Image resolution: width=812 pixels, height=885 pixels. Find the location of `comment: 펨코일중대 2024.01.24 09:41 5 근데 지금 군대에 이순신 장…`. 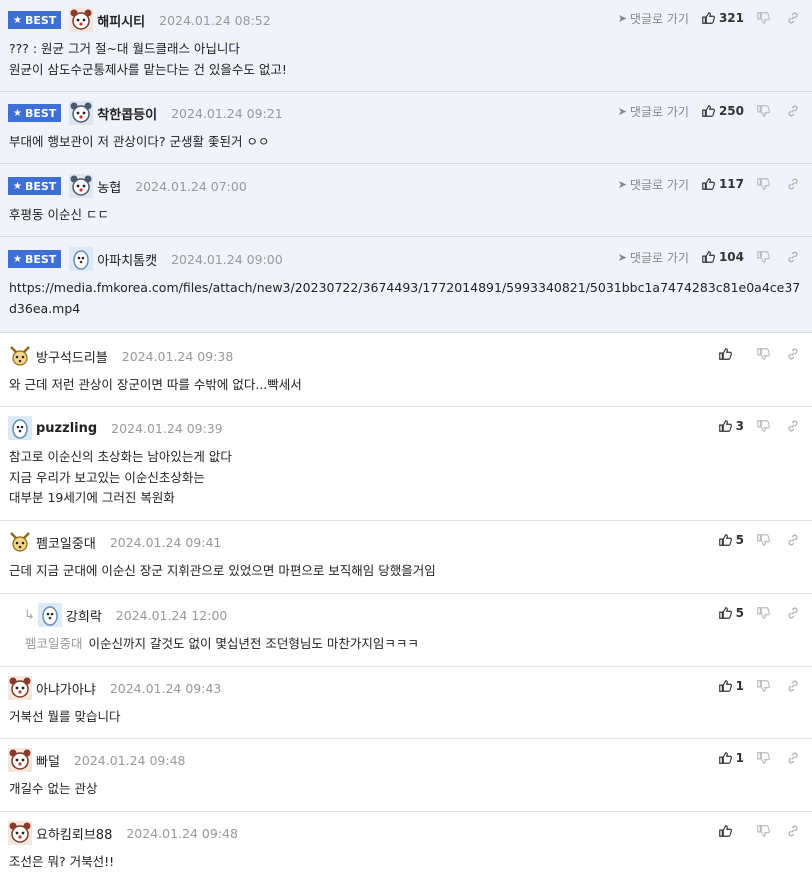

comment: 펨코일중대 2024.01.24 09:41 5 근데 지금 군대에 이순신 장… is located at coordinates (406, 557).